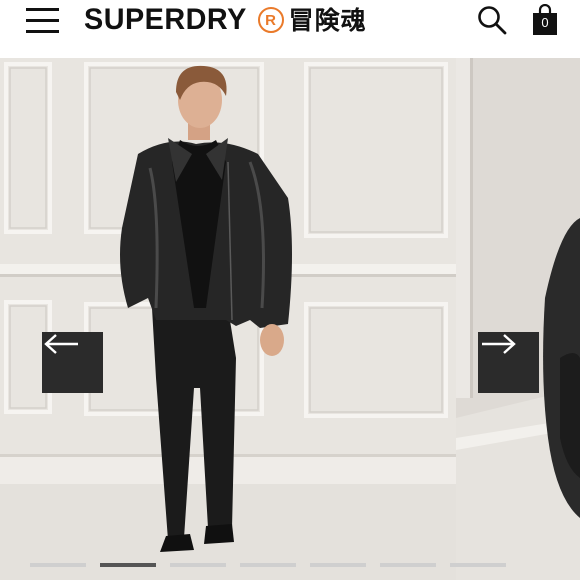  Describe the element at coordinates (72, 362) in the screenshot. I see `carousel-prev-button` at that location.